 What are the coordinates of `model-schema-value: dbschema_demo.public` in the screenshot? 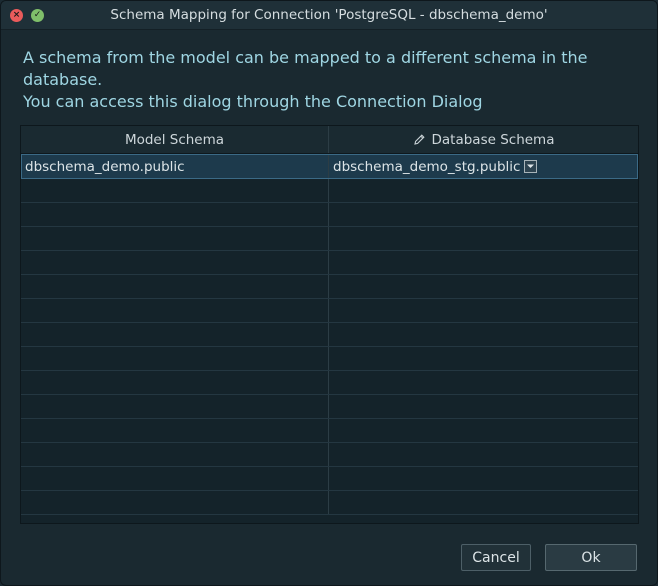 It's located at (105, 166).